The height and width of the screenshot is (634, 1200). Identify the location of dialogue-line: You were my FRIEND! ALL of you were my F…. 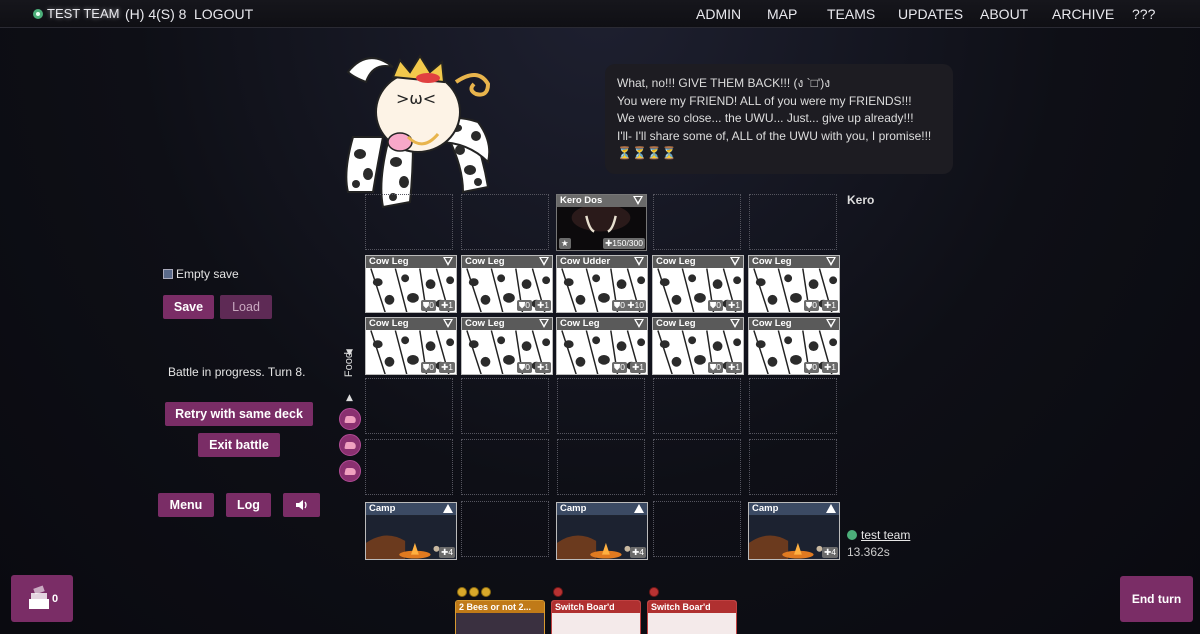
(764, 100).